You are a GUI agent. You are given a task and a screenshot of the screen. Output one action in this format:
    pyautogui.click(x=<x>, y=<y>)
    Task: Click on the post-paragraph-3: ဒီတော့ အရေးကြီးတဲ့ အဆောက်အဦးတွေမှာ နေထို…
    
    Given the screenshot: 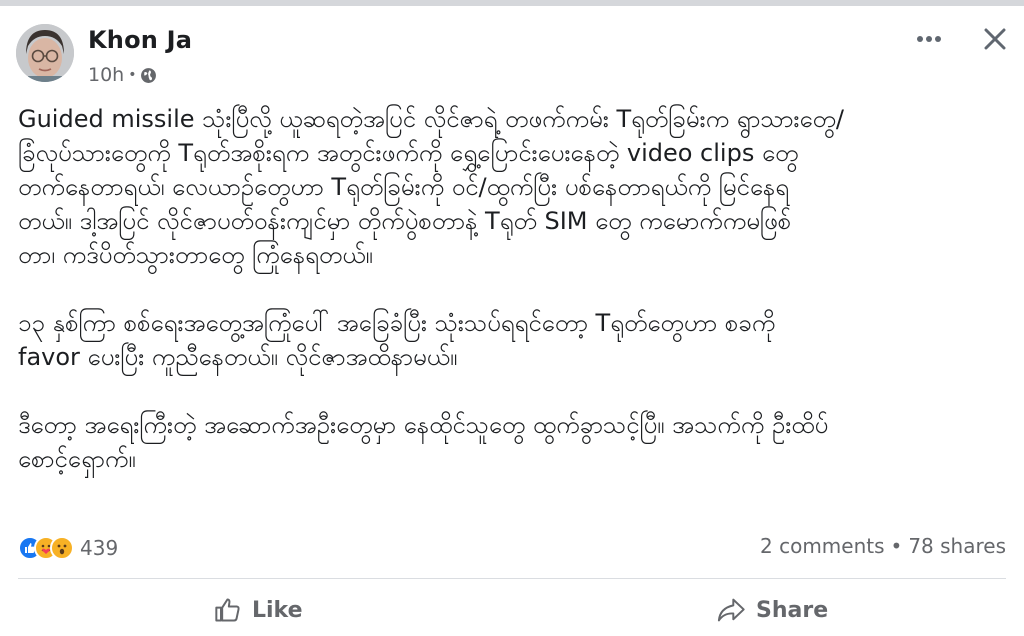 What is the action you would take?
    pyautogui.click(x=423, y=442)
    